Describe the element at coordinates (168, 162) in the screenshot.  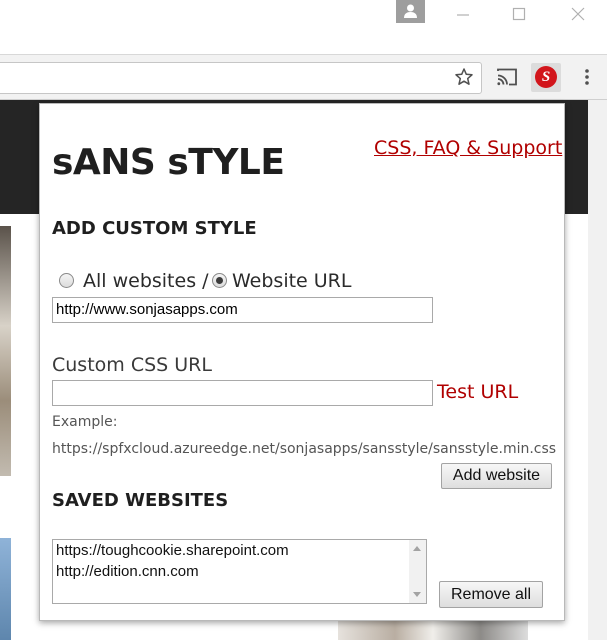
I see `popup-title: sANS sTYLE` at that location.